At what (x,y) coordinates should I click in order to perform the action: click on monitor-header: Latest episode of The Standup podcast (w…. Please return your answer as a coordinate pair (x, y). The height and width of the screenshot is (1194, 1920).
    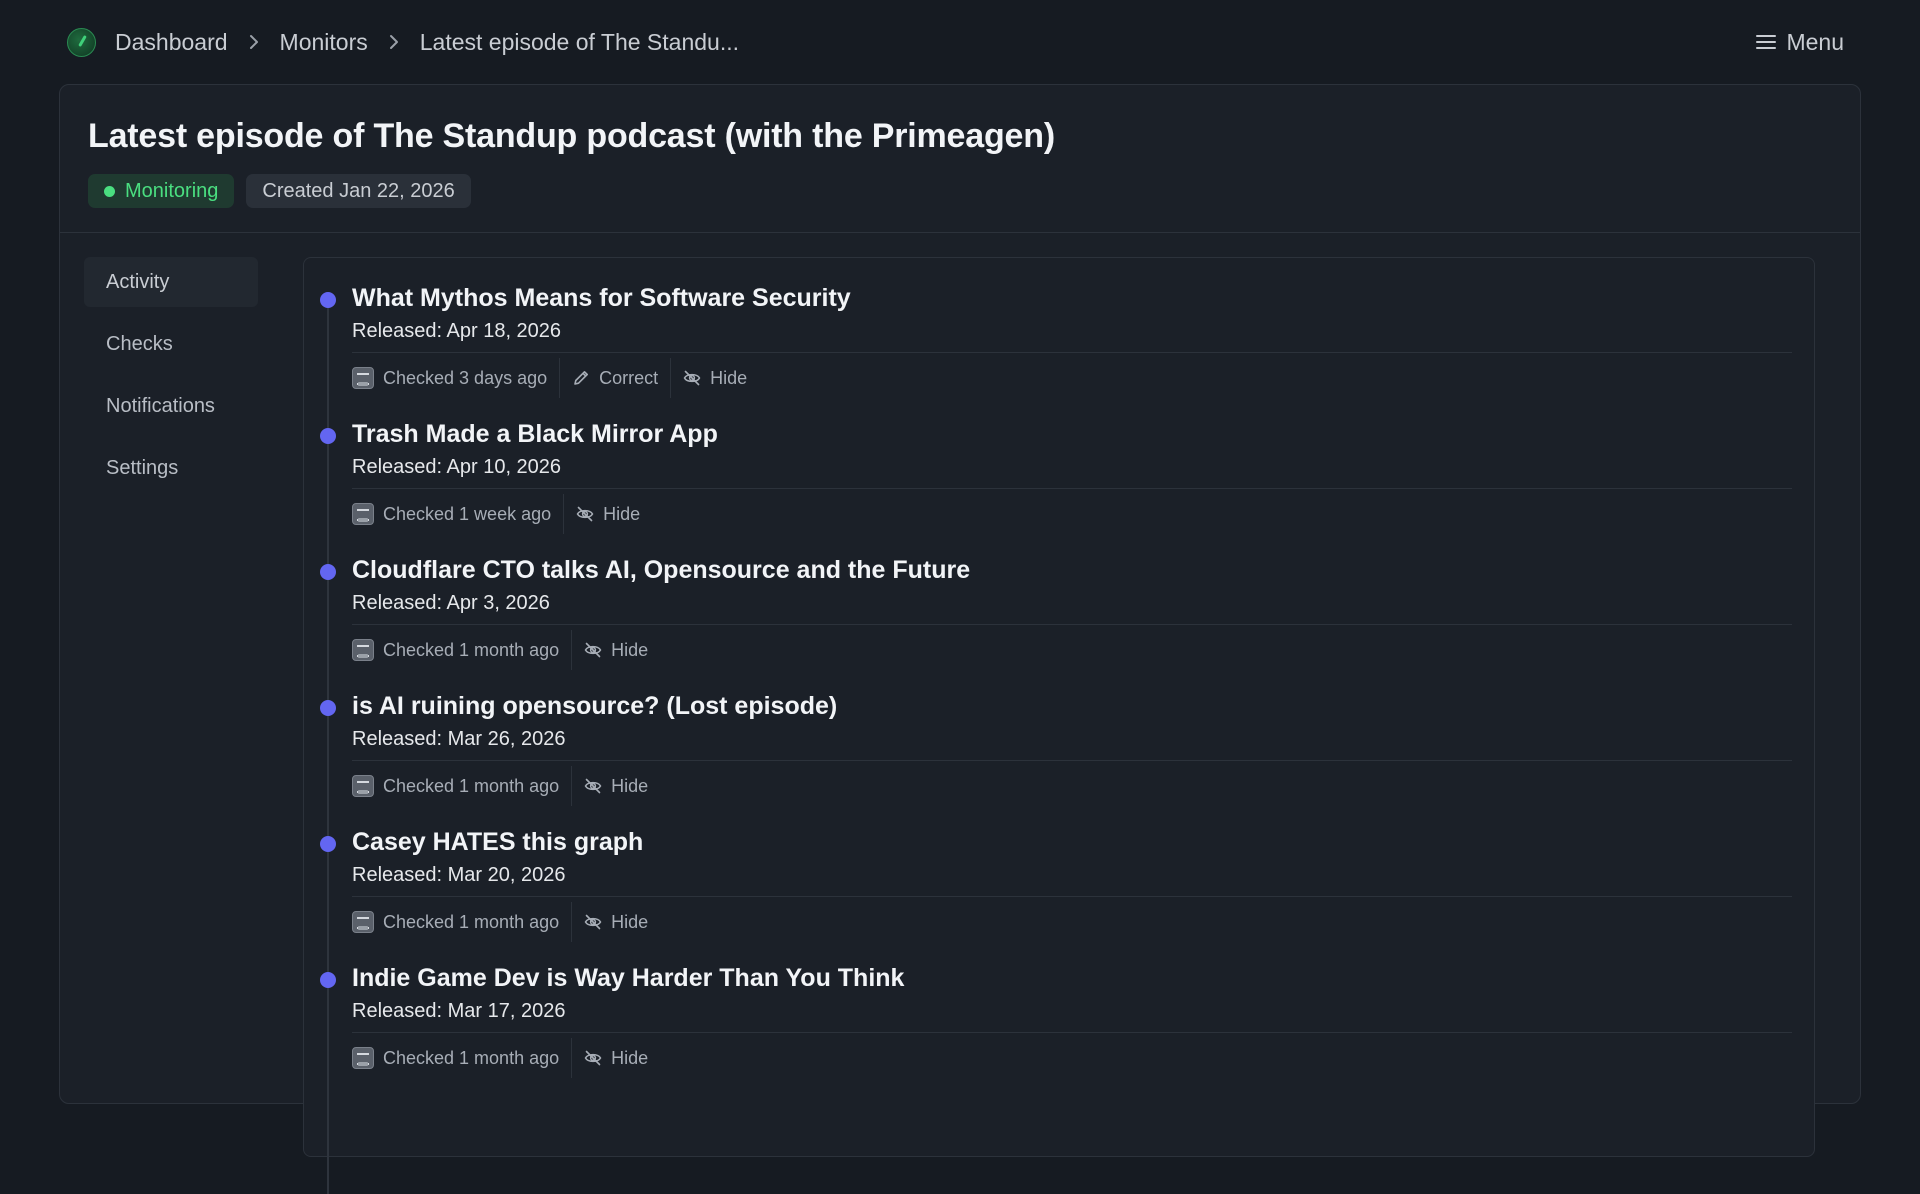
    Looking at the image, I should click on (960, 159).